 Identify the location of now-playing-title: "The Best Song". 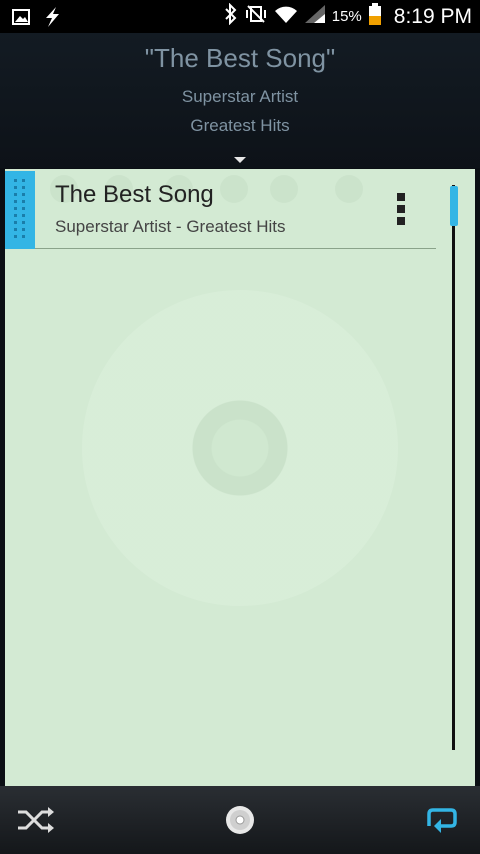
(240, 58).